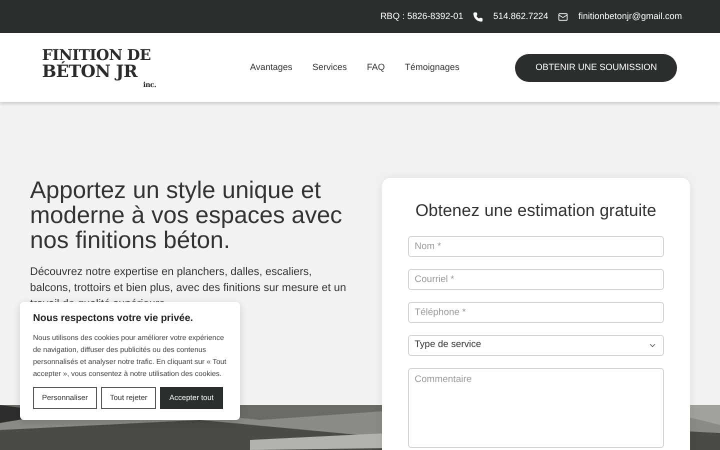  What do you see at coordinates (329, 67) in the screenshot?
I see `nav-link: Services` at bounding box center [329, 67].